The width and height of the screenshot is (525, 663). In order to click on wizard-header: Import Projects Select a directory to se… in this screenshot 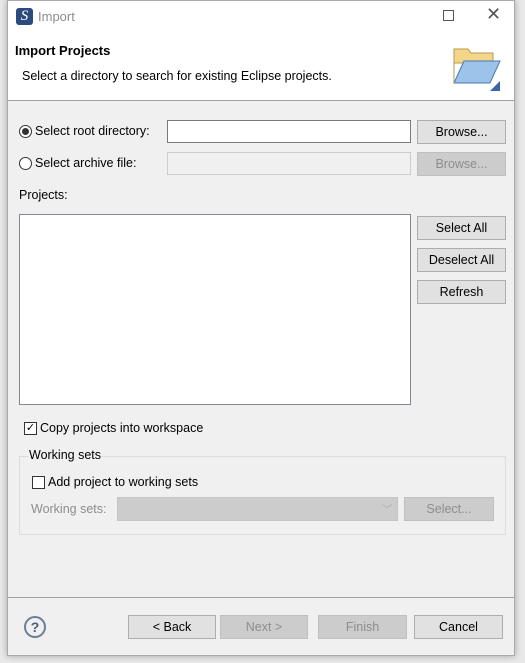, I will do `click(261, 67)`.